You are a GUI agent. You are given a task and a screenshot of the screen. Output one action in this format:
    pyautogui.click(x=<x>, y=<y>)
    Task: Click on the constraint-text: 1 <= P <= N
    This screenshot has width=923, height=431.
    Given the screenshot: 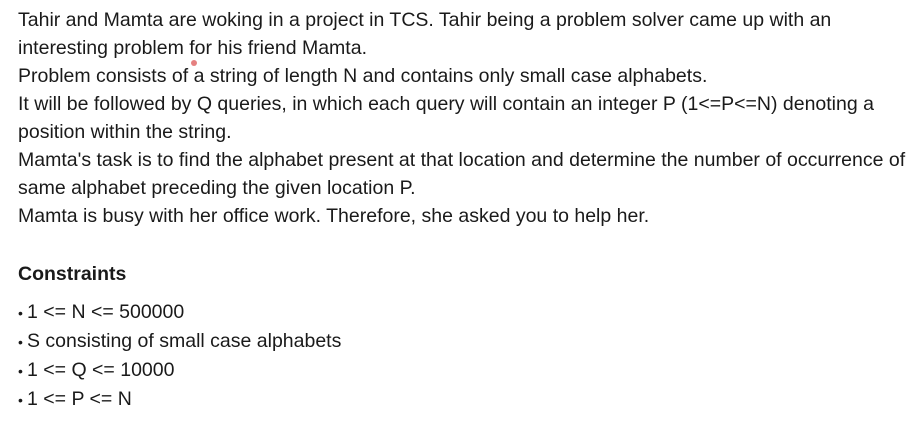 What is the action you would take?
    pyautogui.click(x=79, y=399)
    